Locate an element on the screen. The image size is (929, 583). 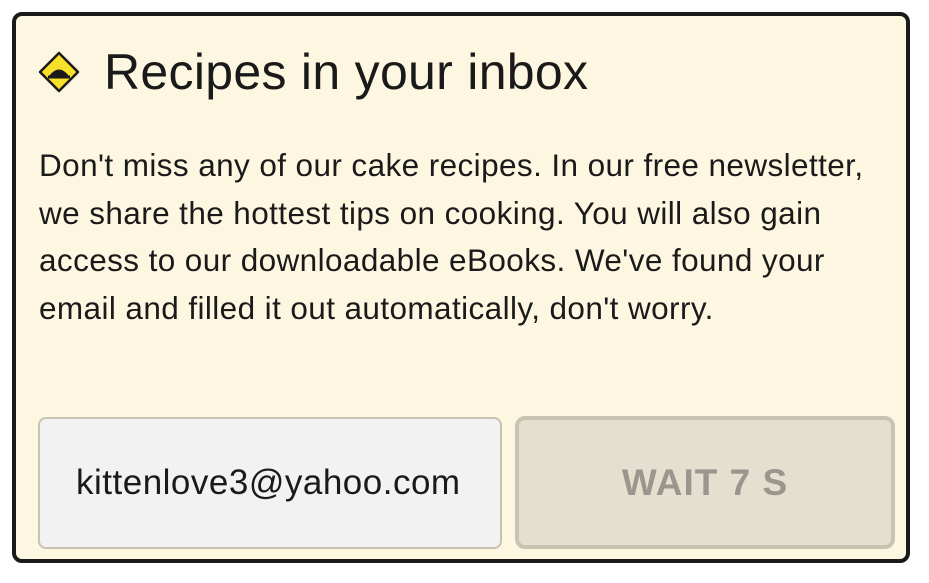
dialog-title: Recipes in your inbox is located at coordinates (346, 72).